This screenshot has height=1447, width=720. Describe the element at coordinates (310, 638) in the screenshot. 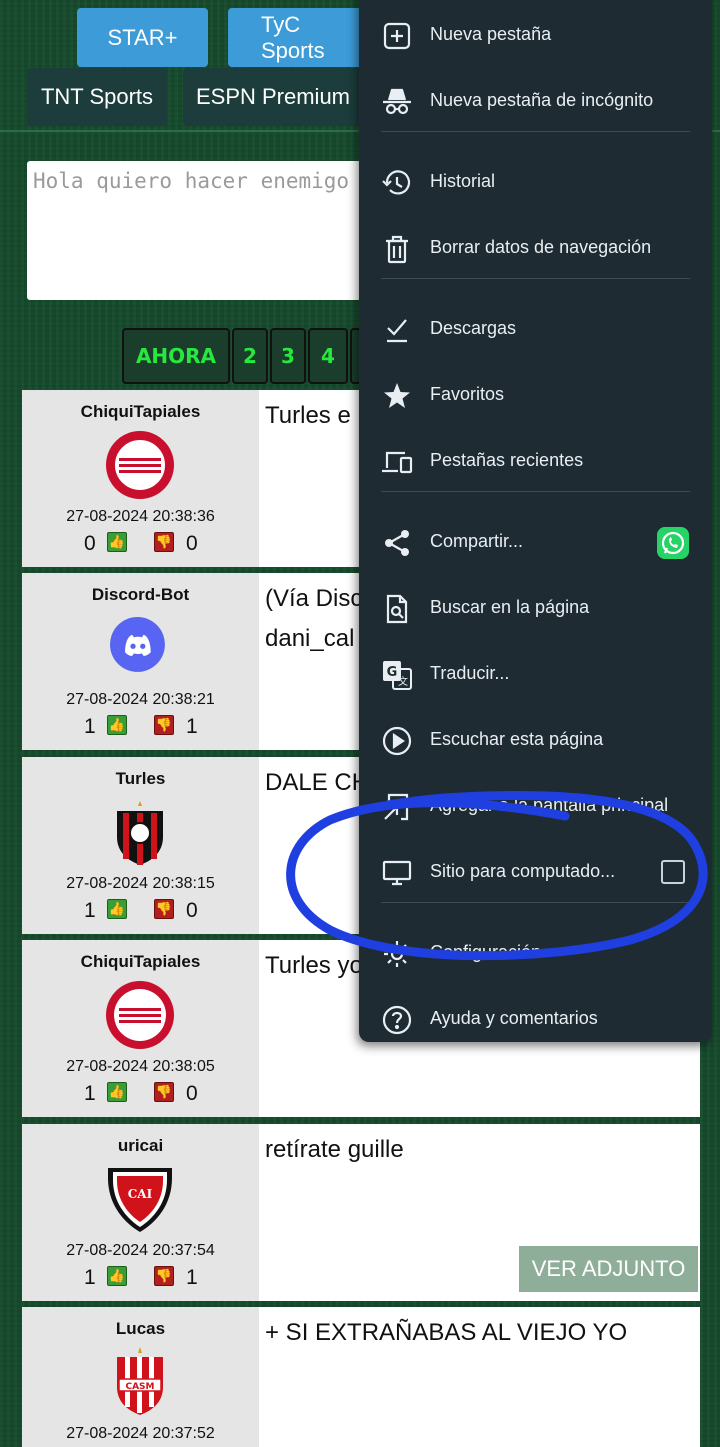

I see `post-text-line-2: dani_cal` at that location.